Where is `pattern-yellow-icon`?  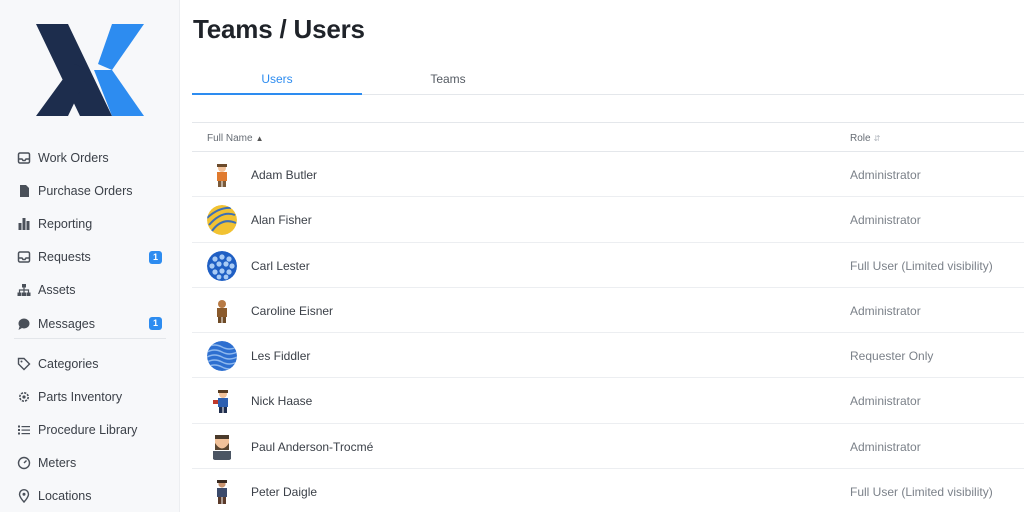
pattern-yellow-icon is located at coordinates (222, 220).